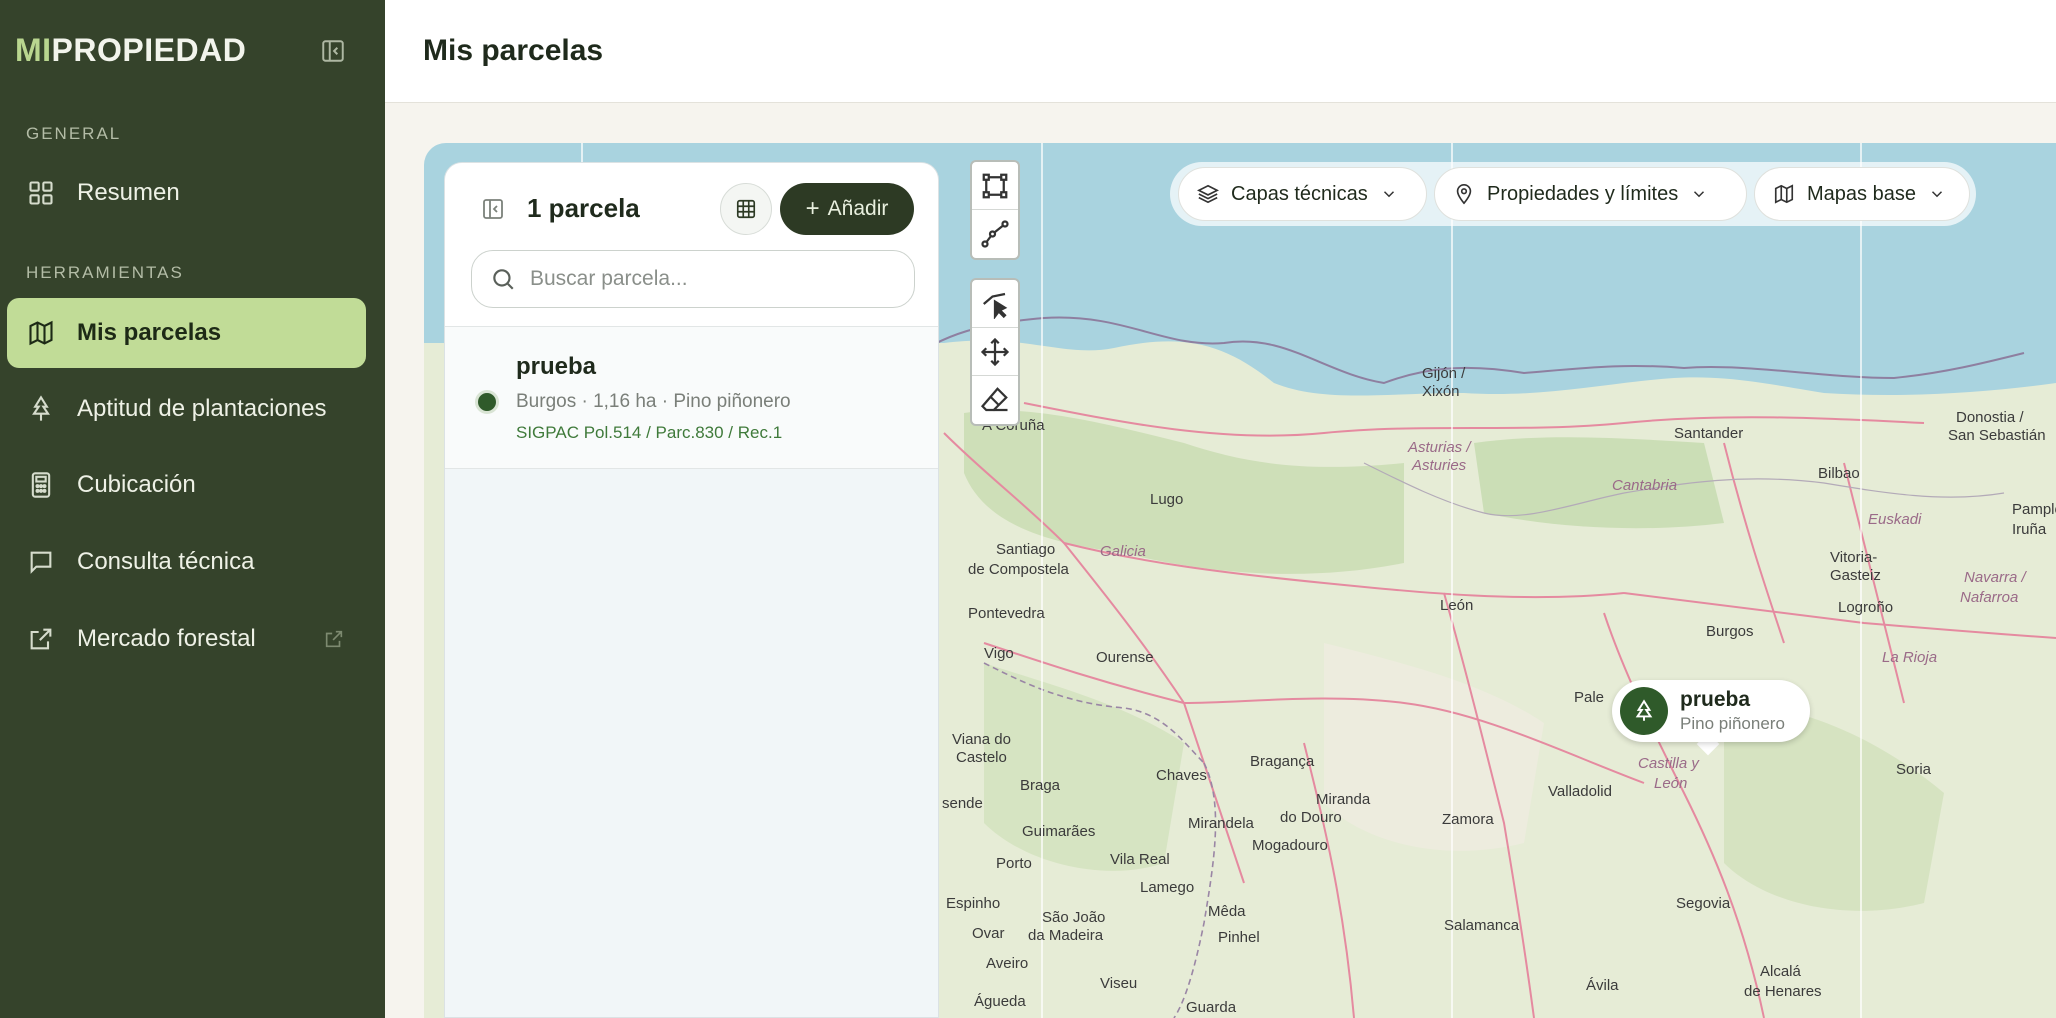 Image resolution: width=2056 pixels, height=1018 pixels. What do you see at coordinates (149, 50) in the screenshot?
I see `logo-propiedad: PROPIEDAD` at bounding box center [149, 50].